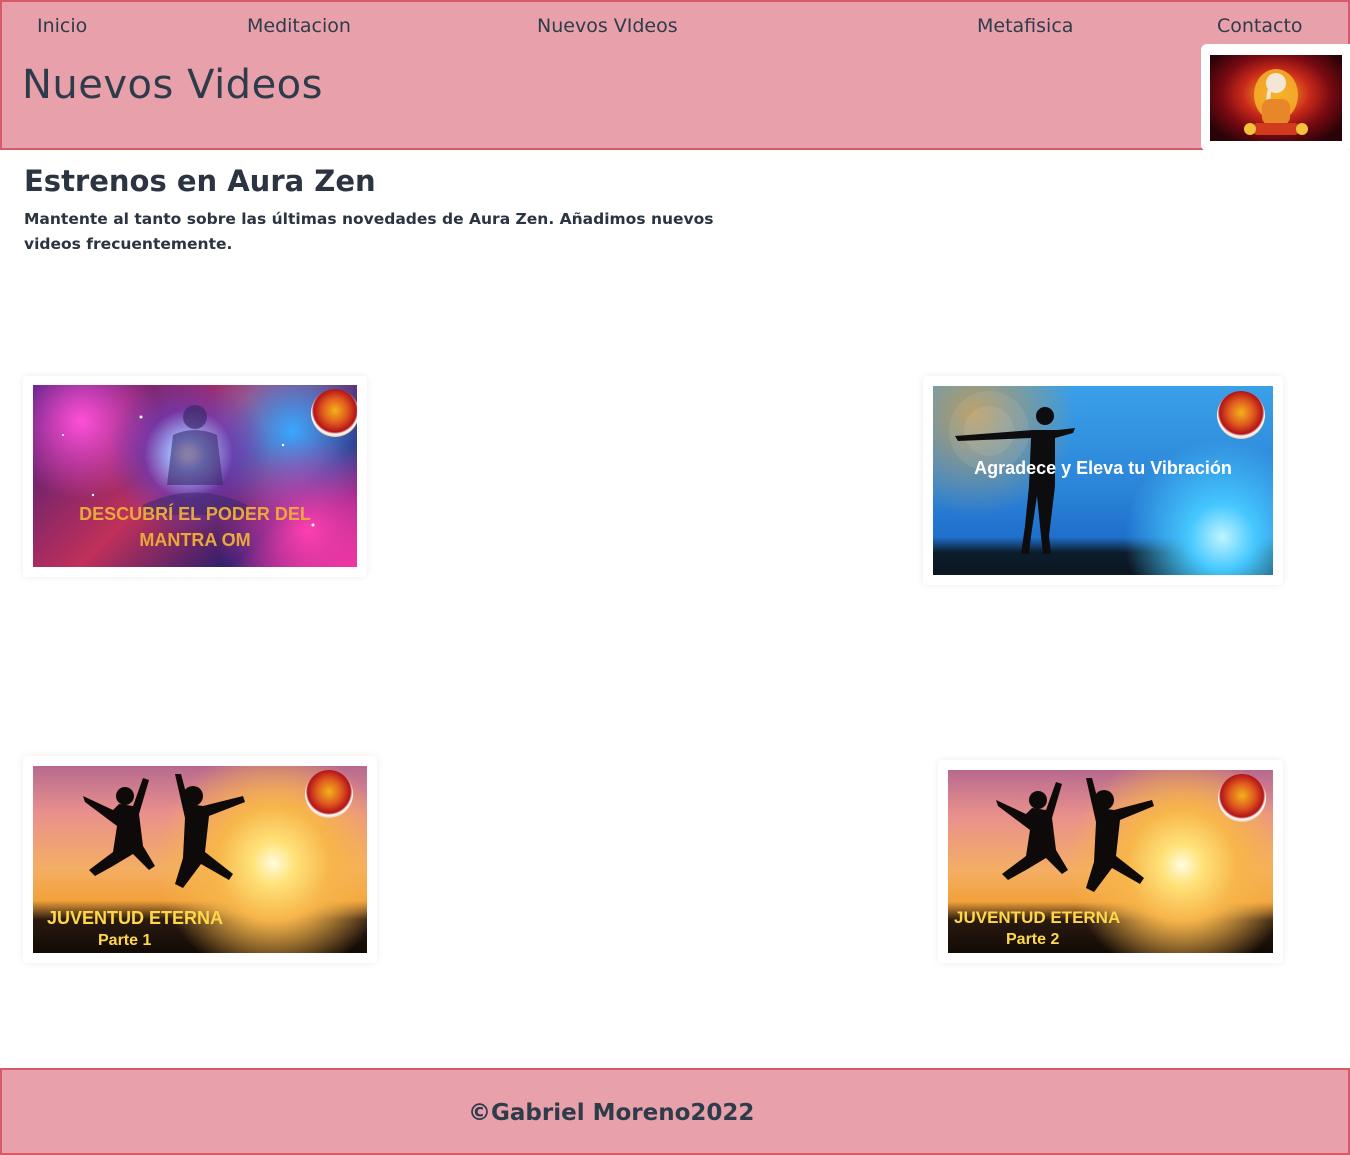  What do you see at coordinates (611, 1113) in the screenshot?
I see `footer-copyright: ©Gabriel Moreno2022` at bounding box center [611, 1113].